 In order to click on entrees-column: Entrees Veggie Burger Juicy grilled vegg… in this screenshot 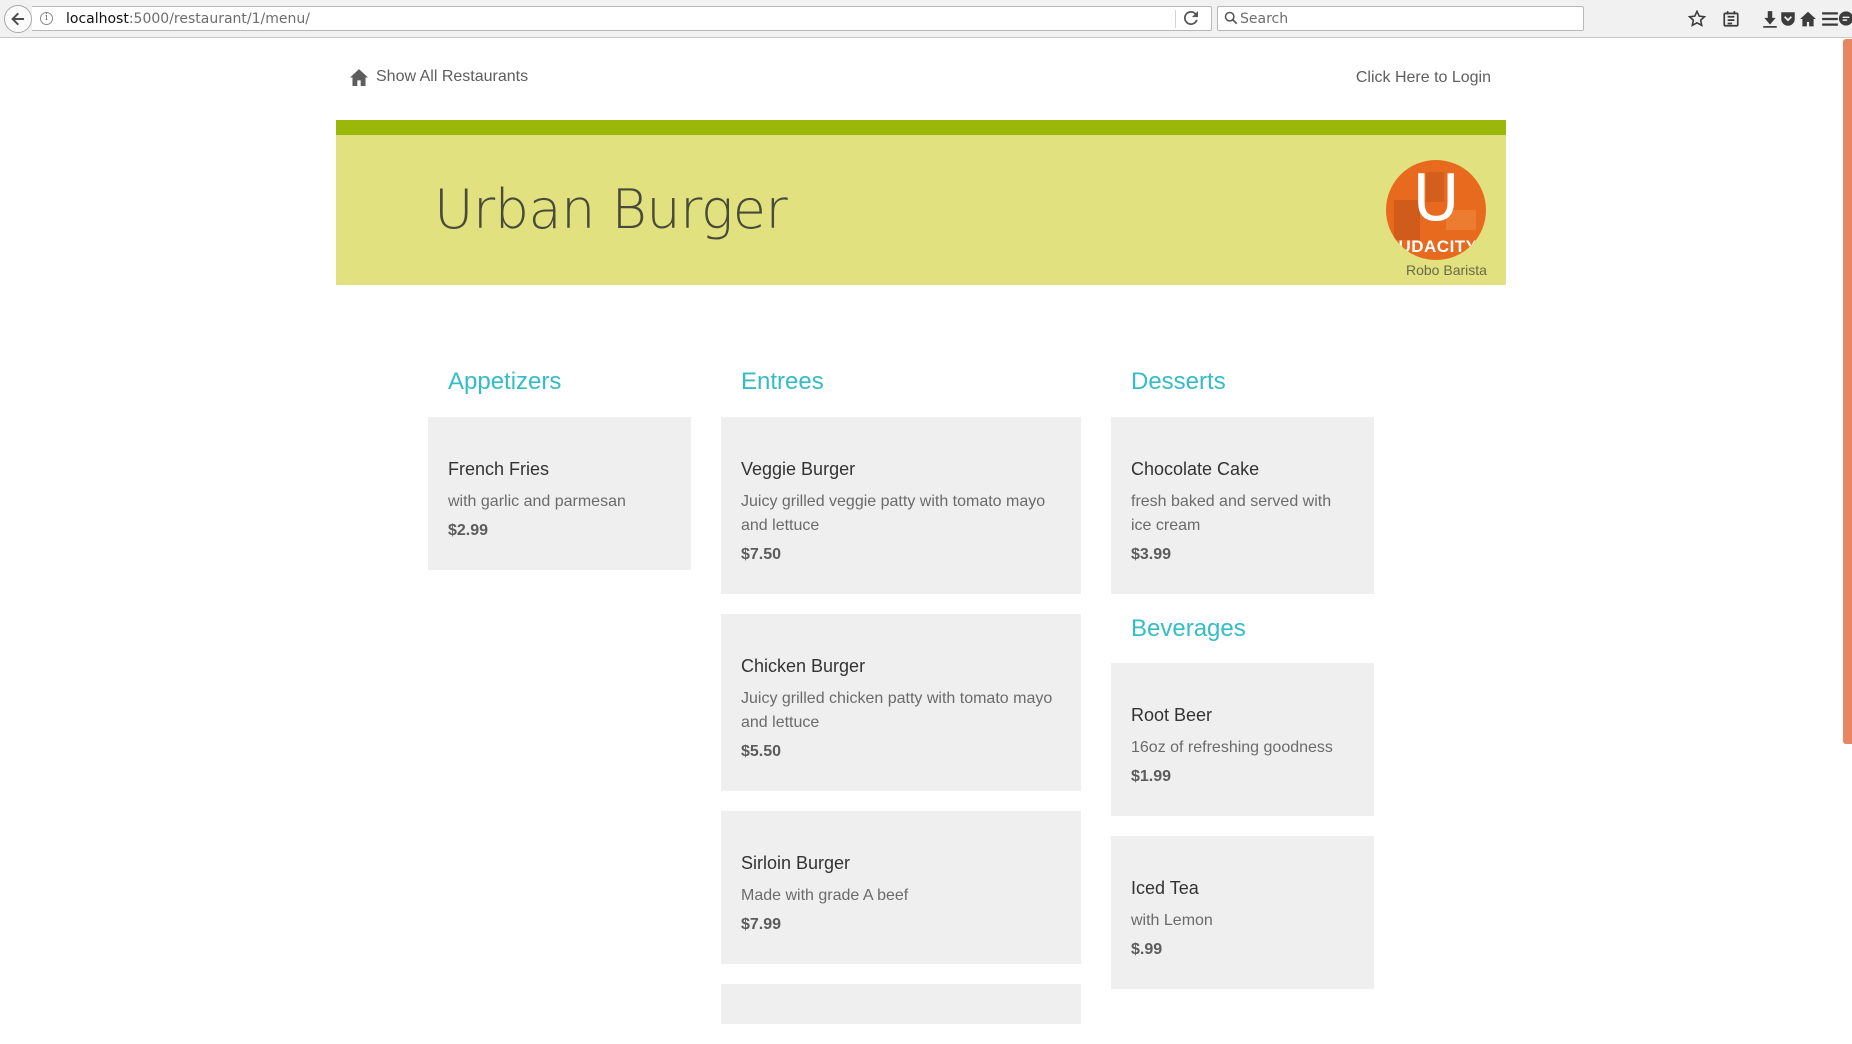, I will do `click(901, 702)`.